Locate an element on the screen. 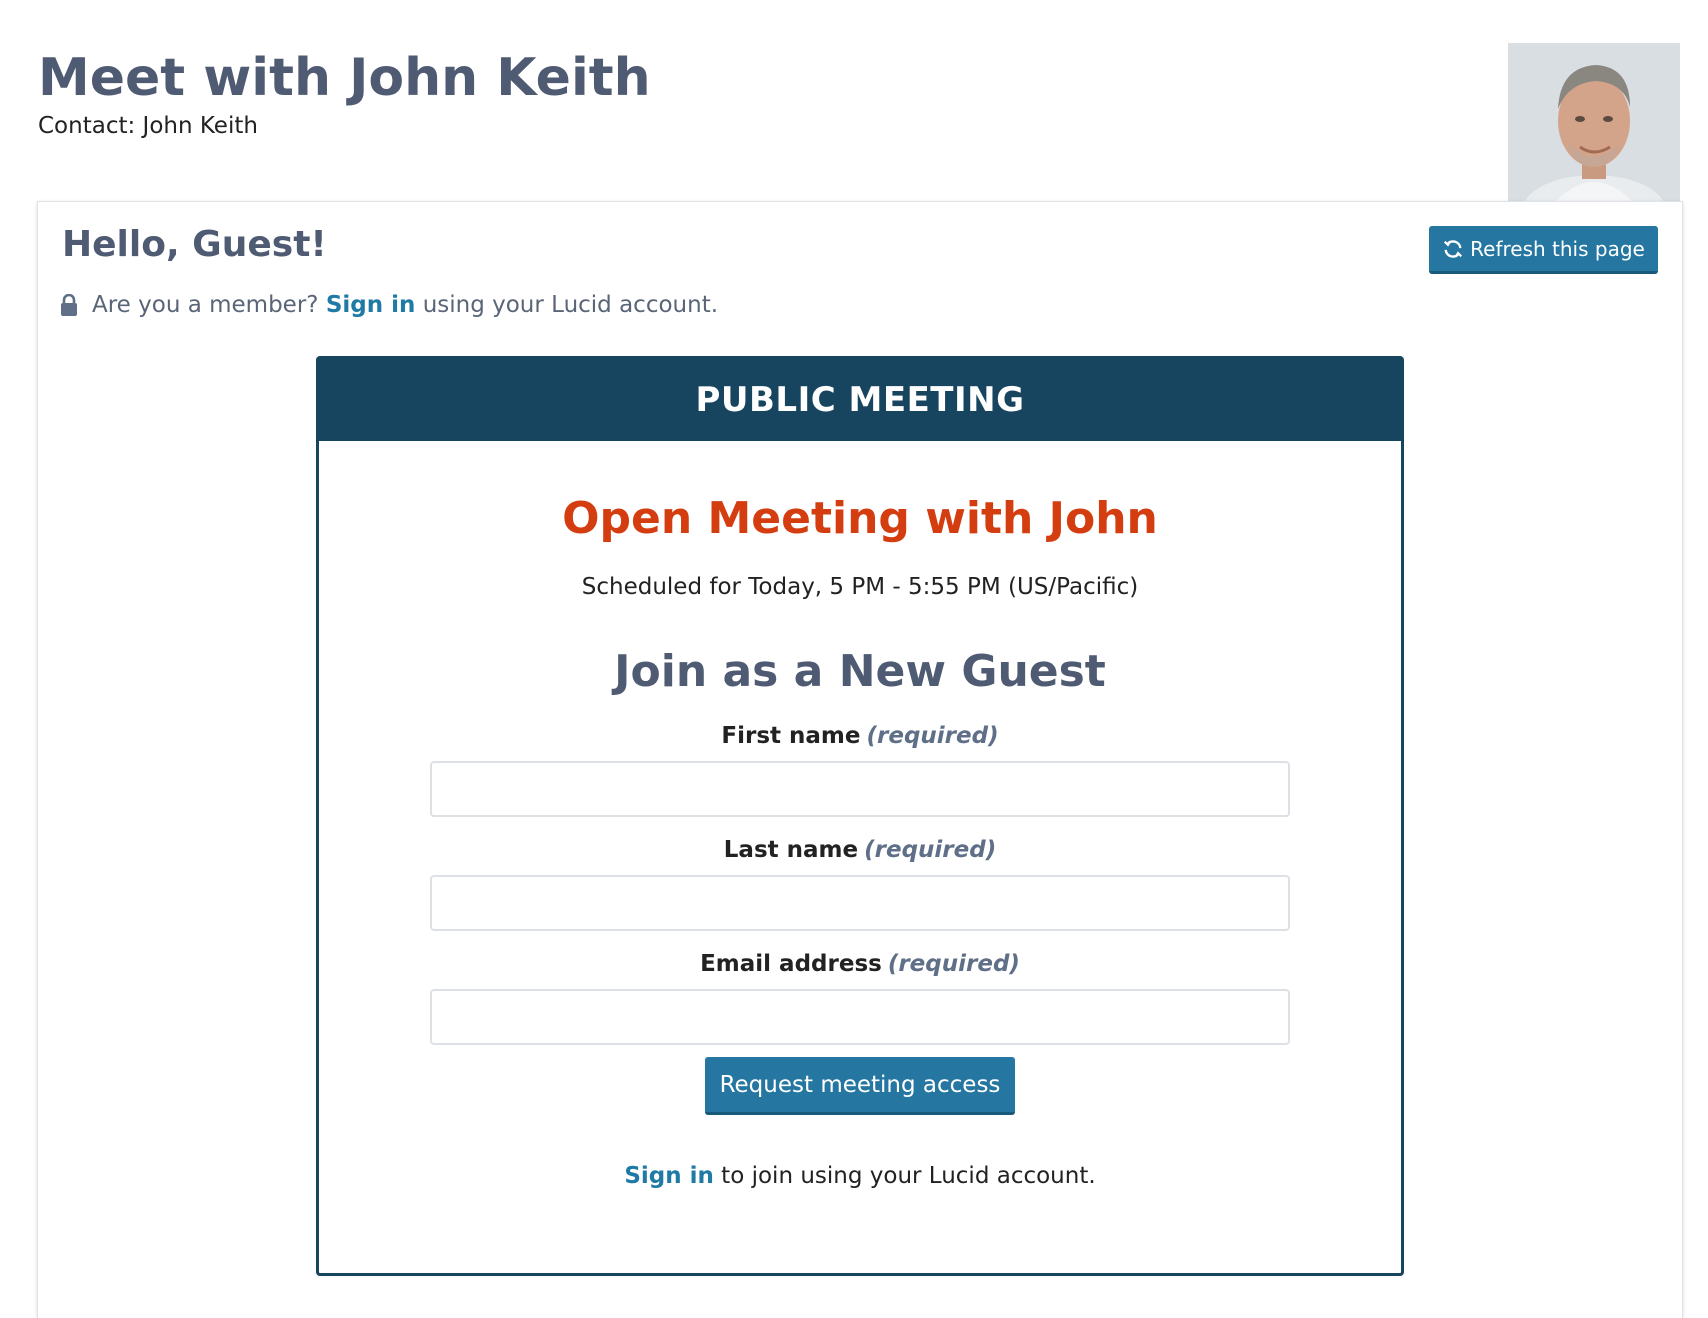 The image size is (1708, 1318). lock-icon is located at coordinates (69, 305).